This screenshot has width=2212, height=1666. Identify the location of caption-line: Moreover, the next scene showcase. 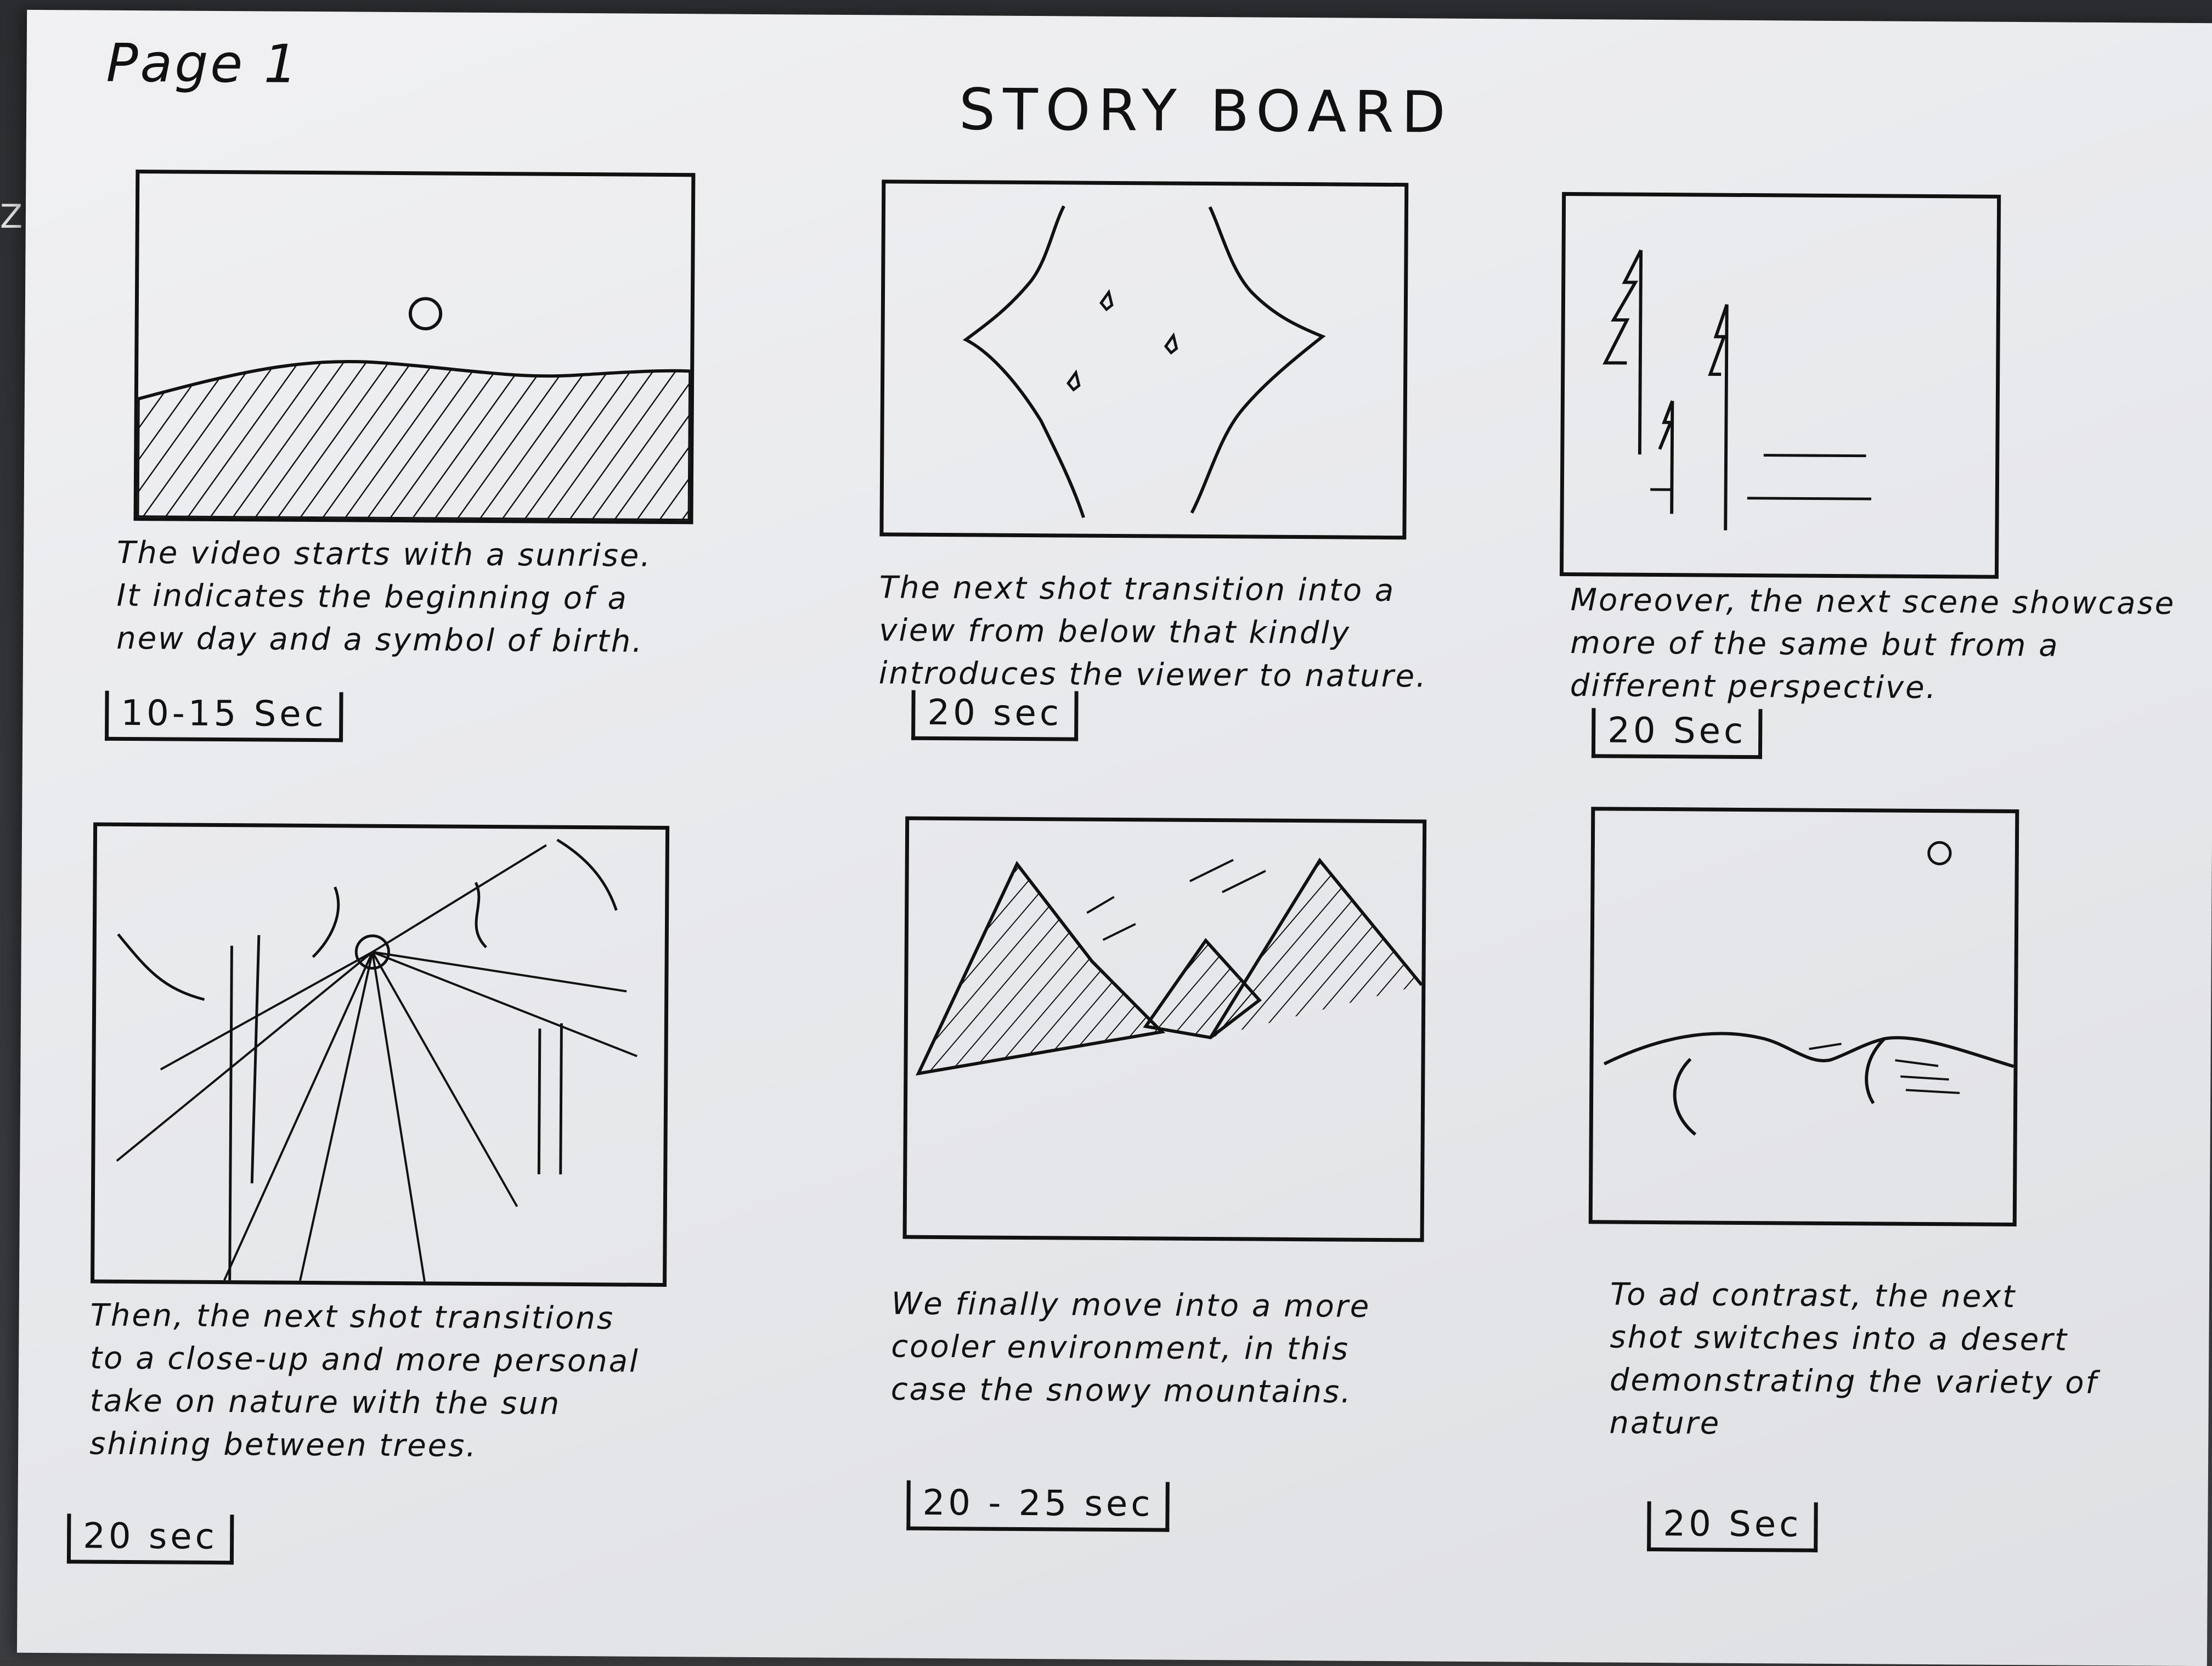
(1873, 602).